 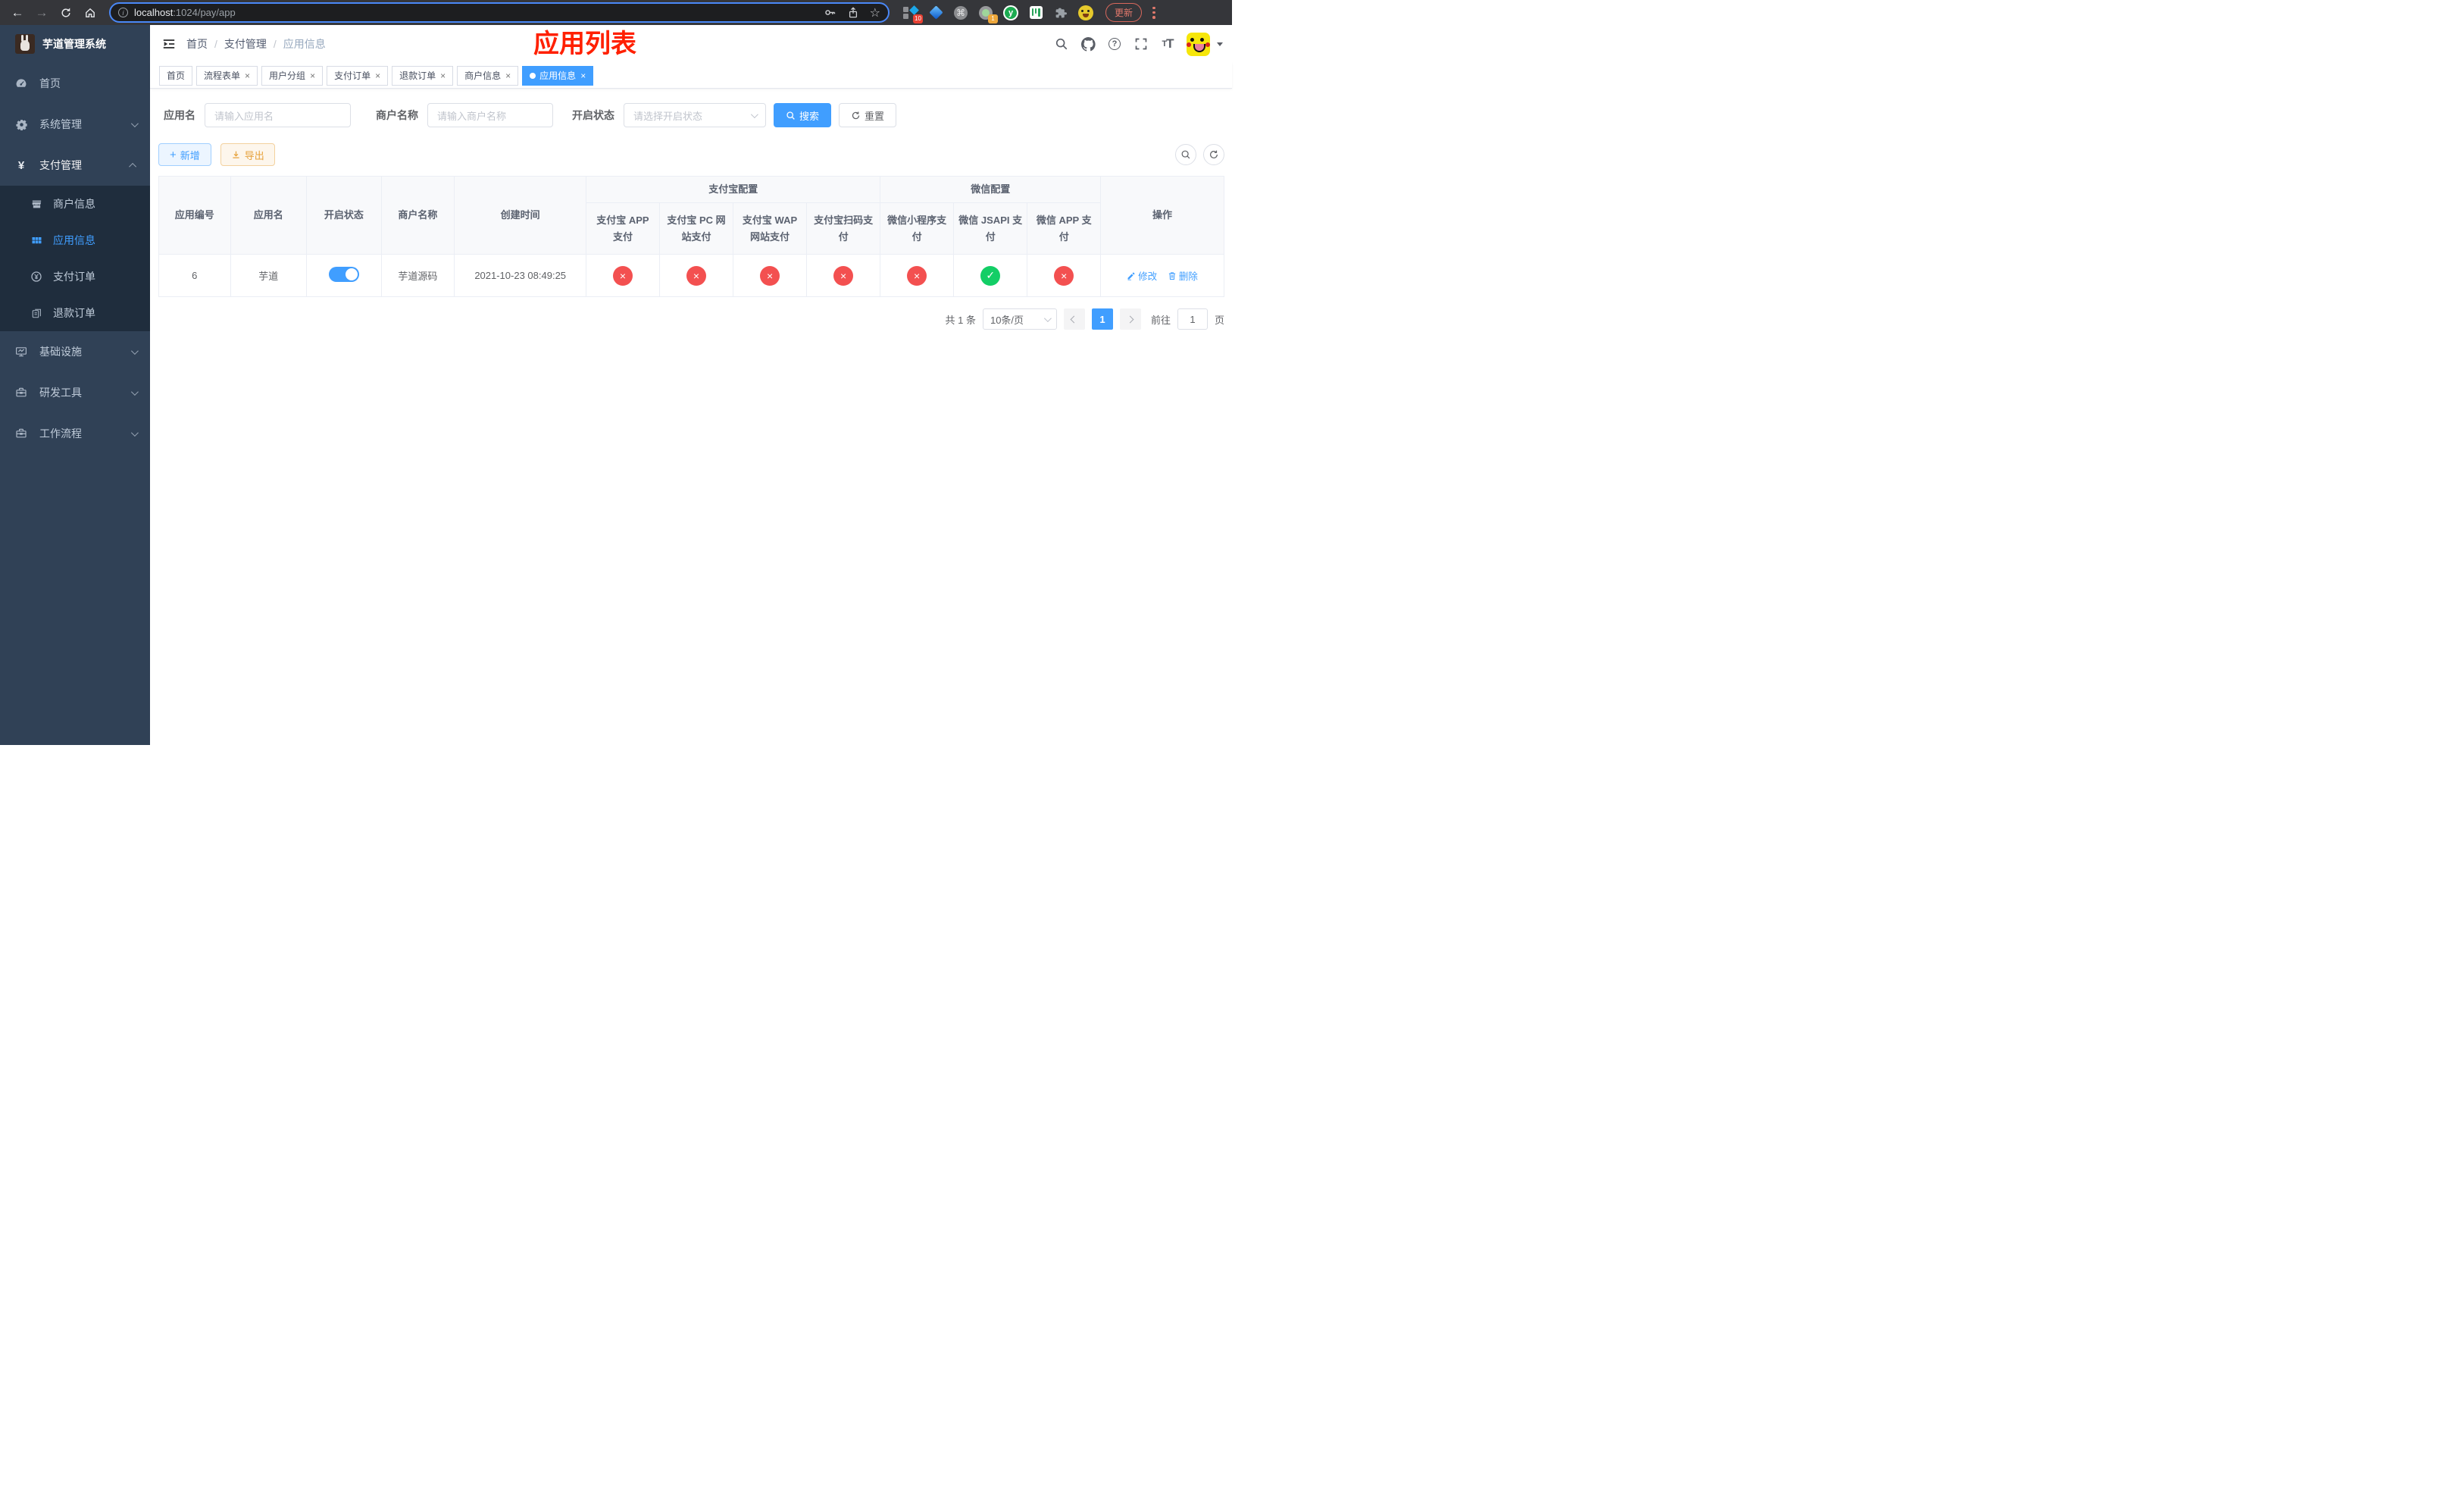 What do you see at coordinates (1213, 154) in the screenshot?
I see `refresh-button` at bounding box center [1213, 154].